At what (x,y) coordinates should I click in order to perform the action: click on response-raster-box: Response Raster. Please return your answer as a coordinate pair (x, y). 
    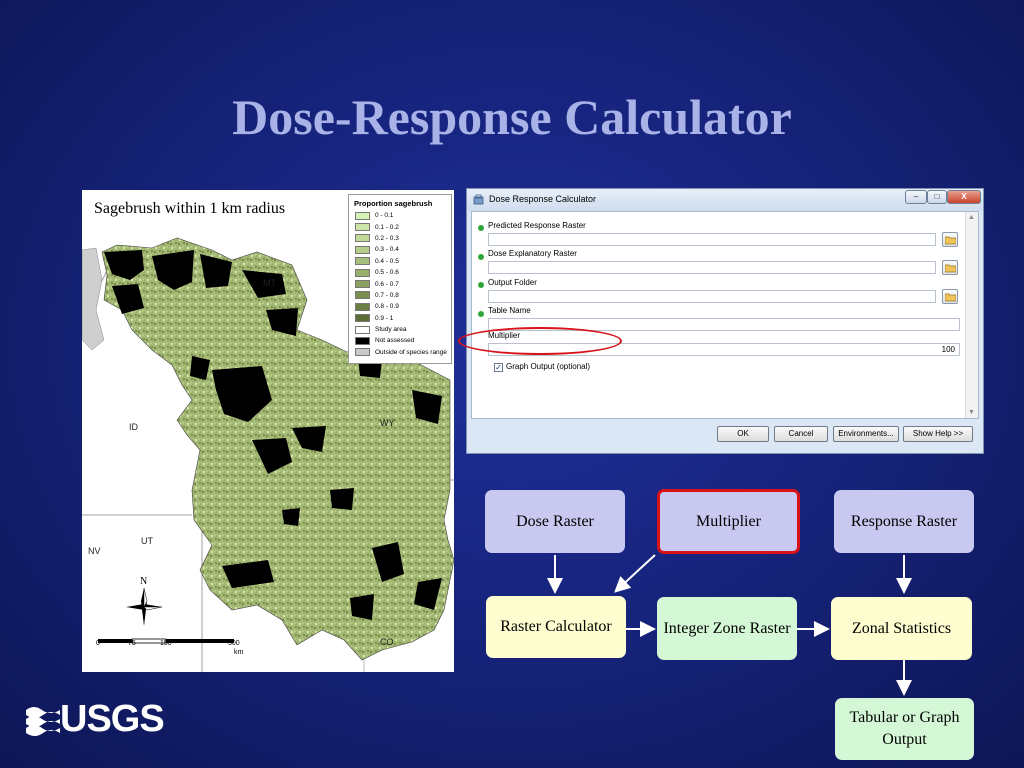
    Looking at the image, I should click on (904, 521).